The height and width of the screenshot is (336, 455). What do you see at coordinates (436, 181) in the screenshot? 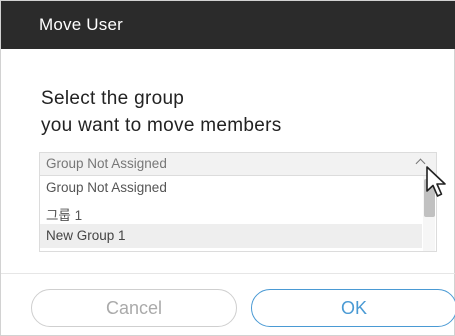
I see `mouse-cursor-icon` at bounding box center [436, 181].